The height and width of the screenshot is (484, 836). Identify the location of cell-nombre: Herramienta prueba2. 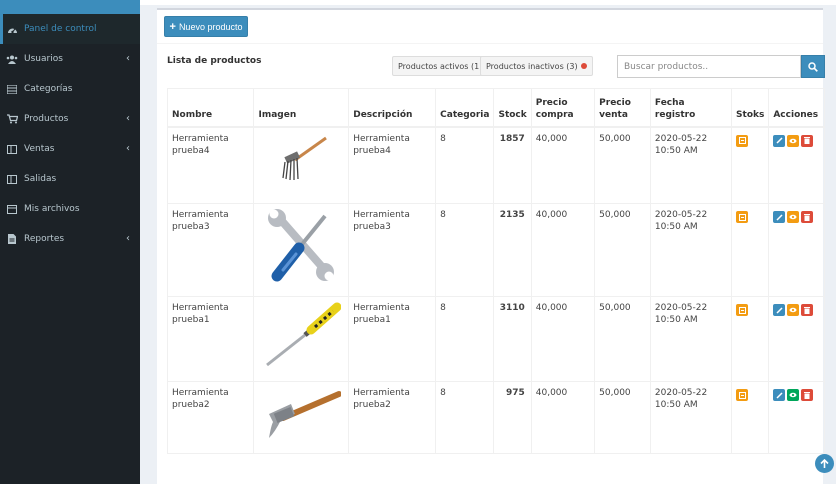
(210, 417).